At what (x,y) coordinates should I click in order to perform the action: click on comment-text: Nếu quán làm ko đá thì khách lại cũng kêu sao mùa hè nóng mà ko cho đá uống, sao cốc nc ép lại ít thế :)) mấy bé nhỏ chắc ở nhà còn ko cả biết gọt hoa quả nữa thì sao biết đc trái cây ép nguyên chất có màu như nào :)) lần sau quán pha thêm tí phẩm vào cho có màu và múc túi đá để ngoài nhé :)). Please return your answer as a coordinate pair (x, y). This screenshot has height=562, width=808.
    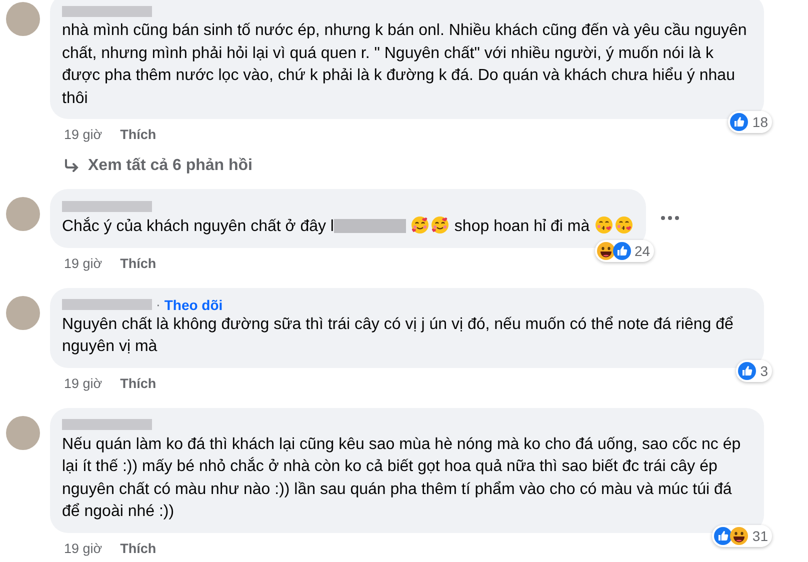
    Looking at the image, I should click on (402, 478).